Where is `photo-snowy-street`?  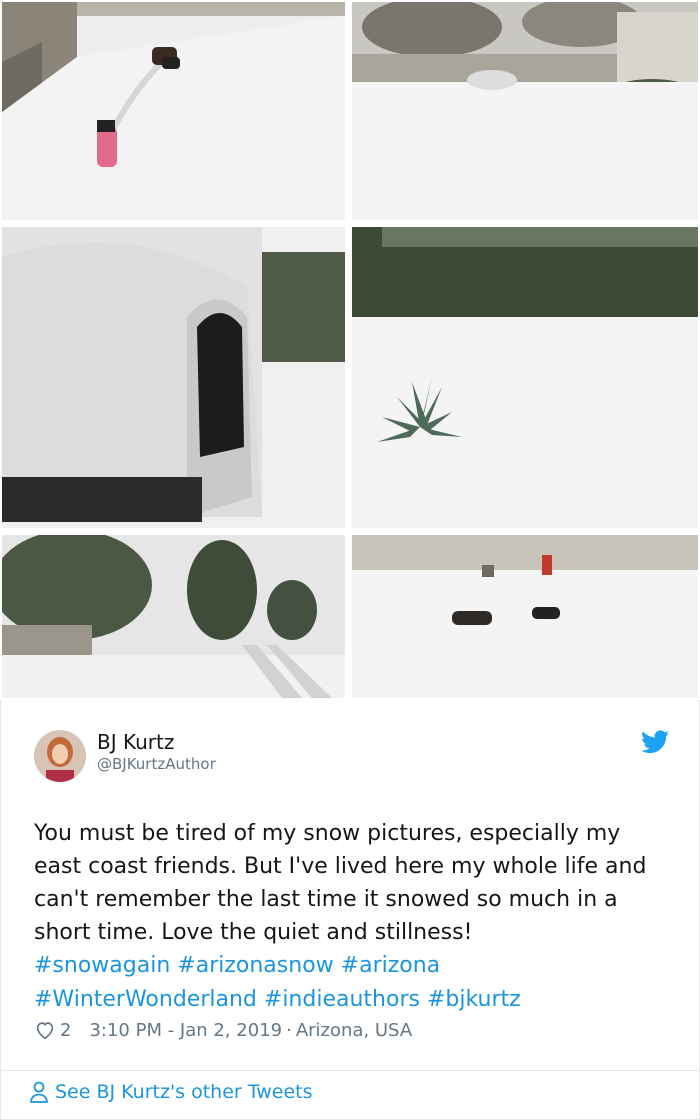 photo-snowy-street is located at coordinates (173, 616).